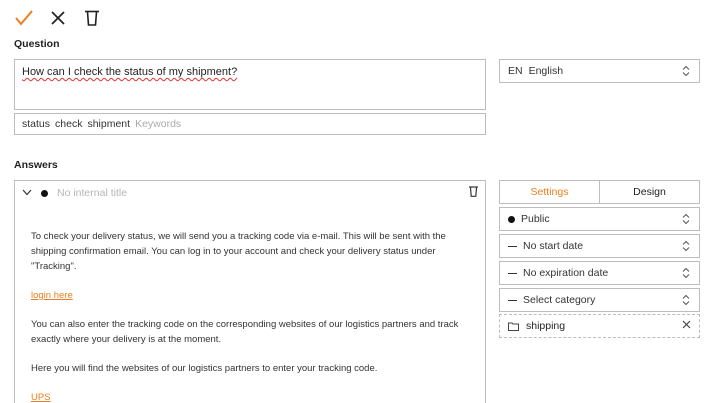 Image resolution: width=717 pixels, height=403 pixels. What do you see at coordinates (515, 71) in the screenshot?
I see `language-code: EN` at bounding box center [515, 71].